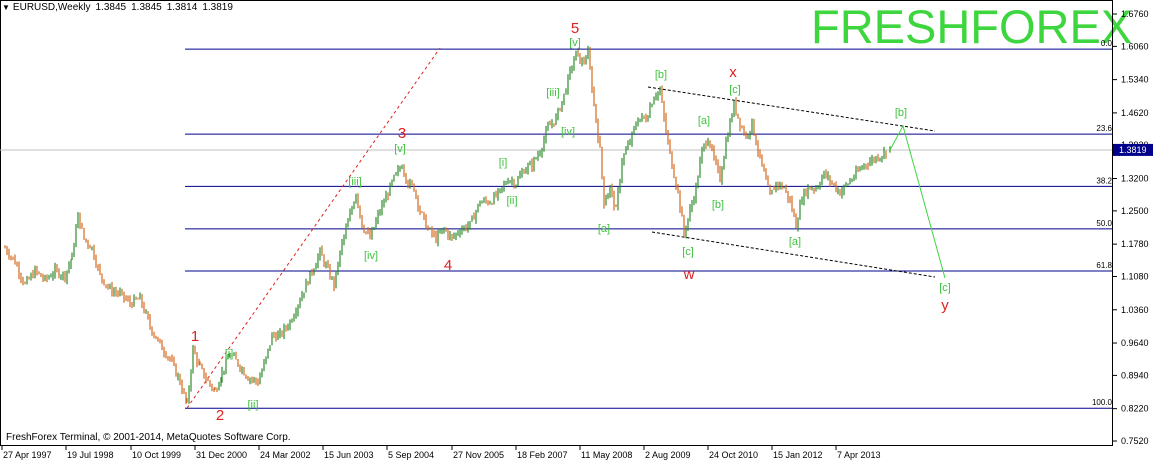 The width and height of the screenshot is (1154, 464). What do you see at coordinates (1135, 46) in the screenshot?
I see `y-tick-label: 1.6060` at bounding box center [1135, 46].